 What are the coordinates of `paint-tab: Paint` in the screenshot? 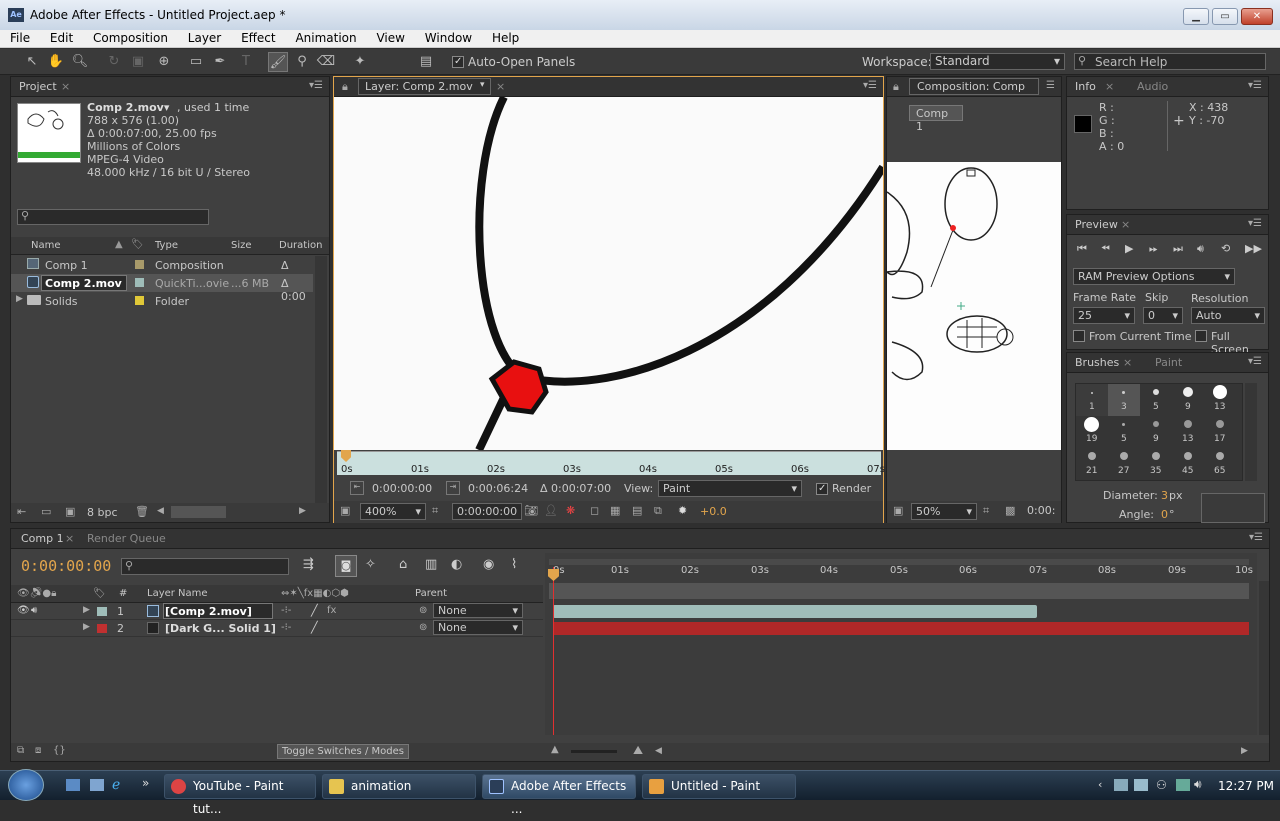 It's located at (1168, 362).